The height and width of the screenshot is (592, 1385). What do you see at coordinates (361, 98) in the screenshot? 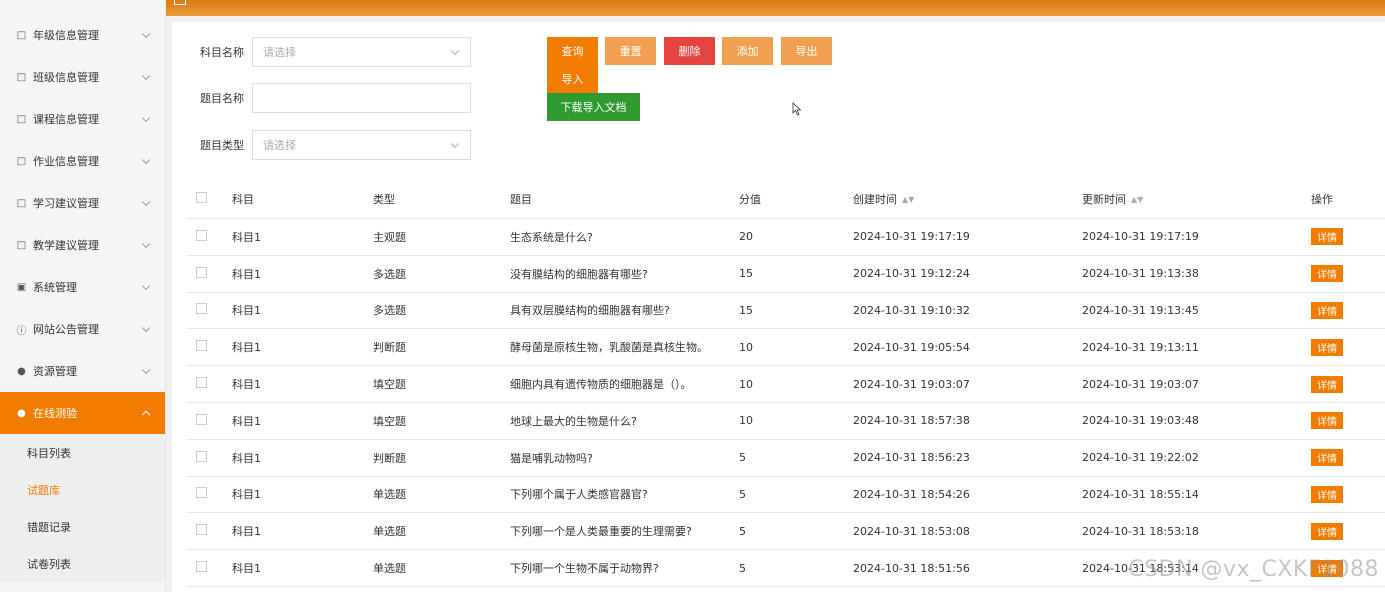
I see `question-input` at bounding box center [361, 98].